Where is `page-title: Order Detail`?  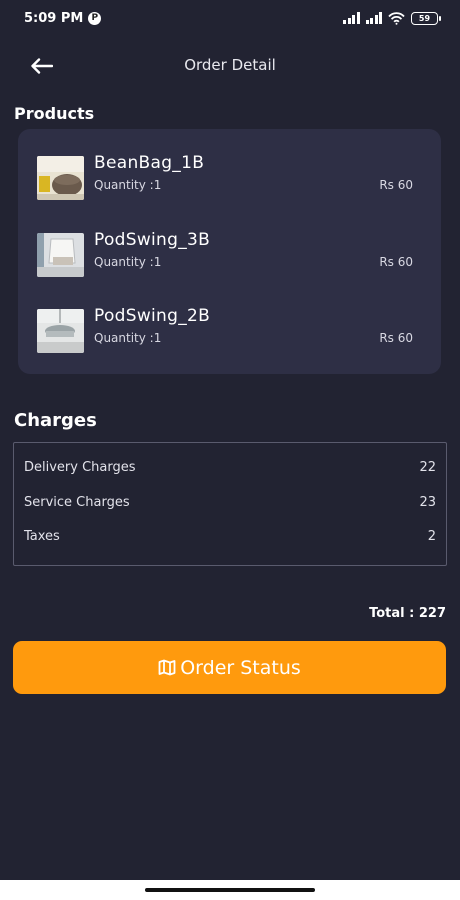 page-title: Order Detail is located at coordinates (230, 65).